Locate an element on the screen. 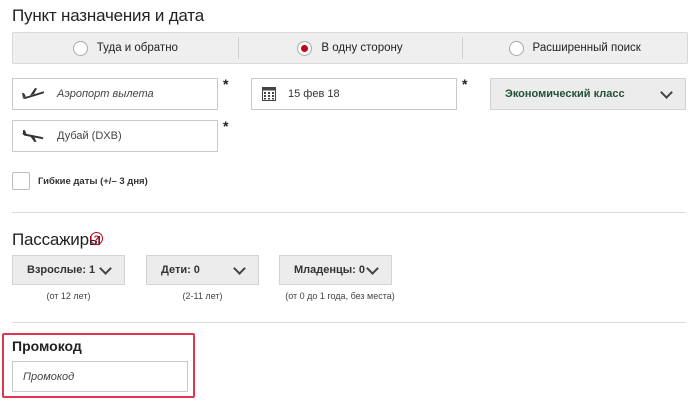  infants-label: Младенцы: 0 is located at coordinates (330, 270).